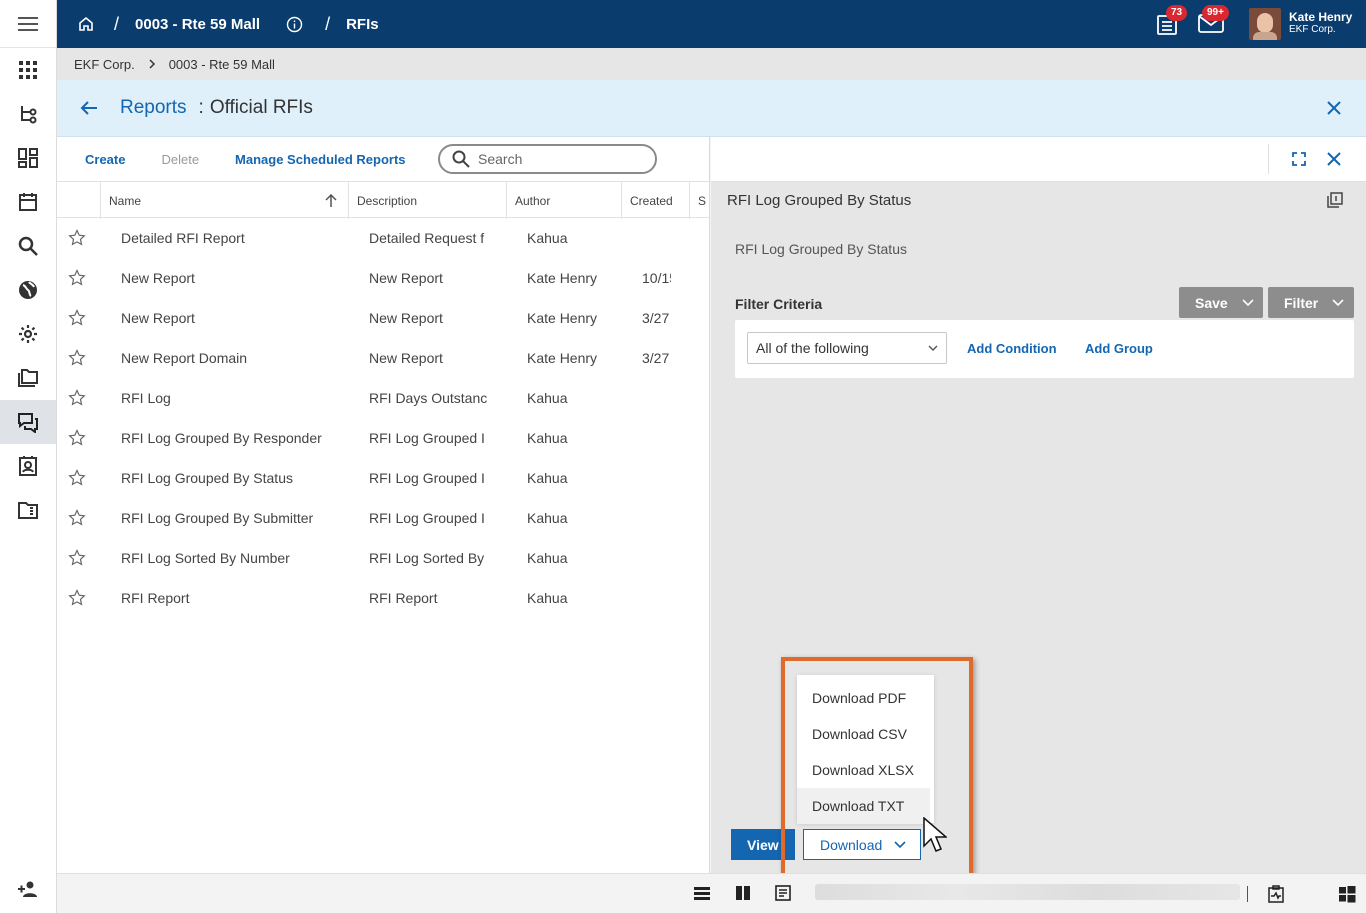 The width and height of the screenshot is (1366, 913). I want to click on column-header-author: Author, so click(563, 200).